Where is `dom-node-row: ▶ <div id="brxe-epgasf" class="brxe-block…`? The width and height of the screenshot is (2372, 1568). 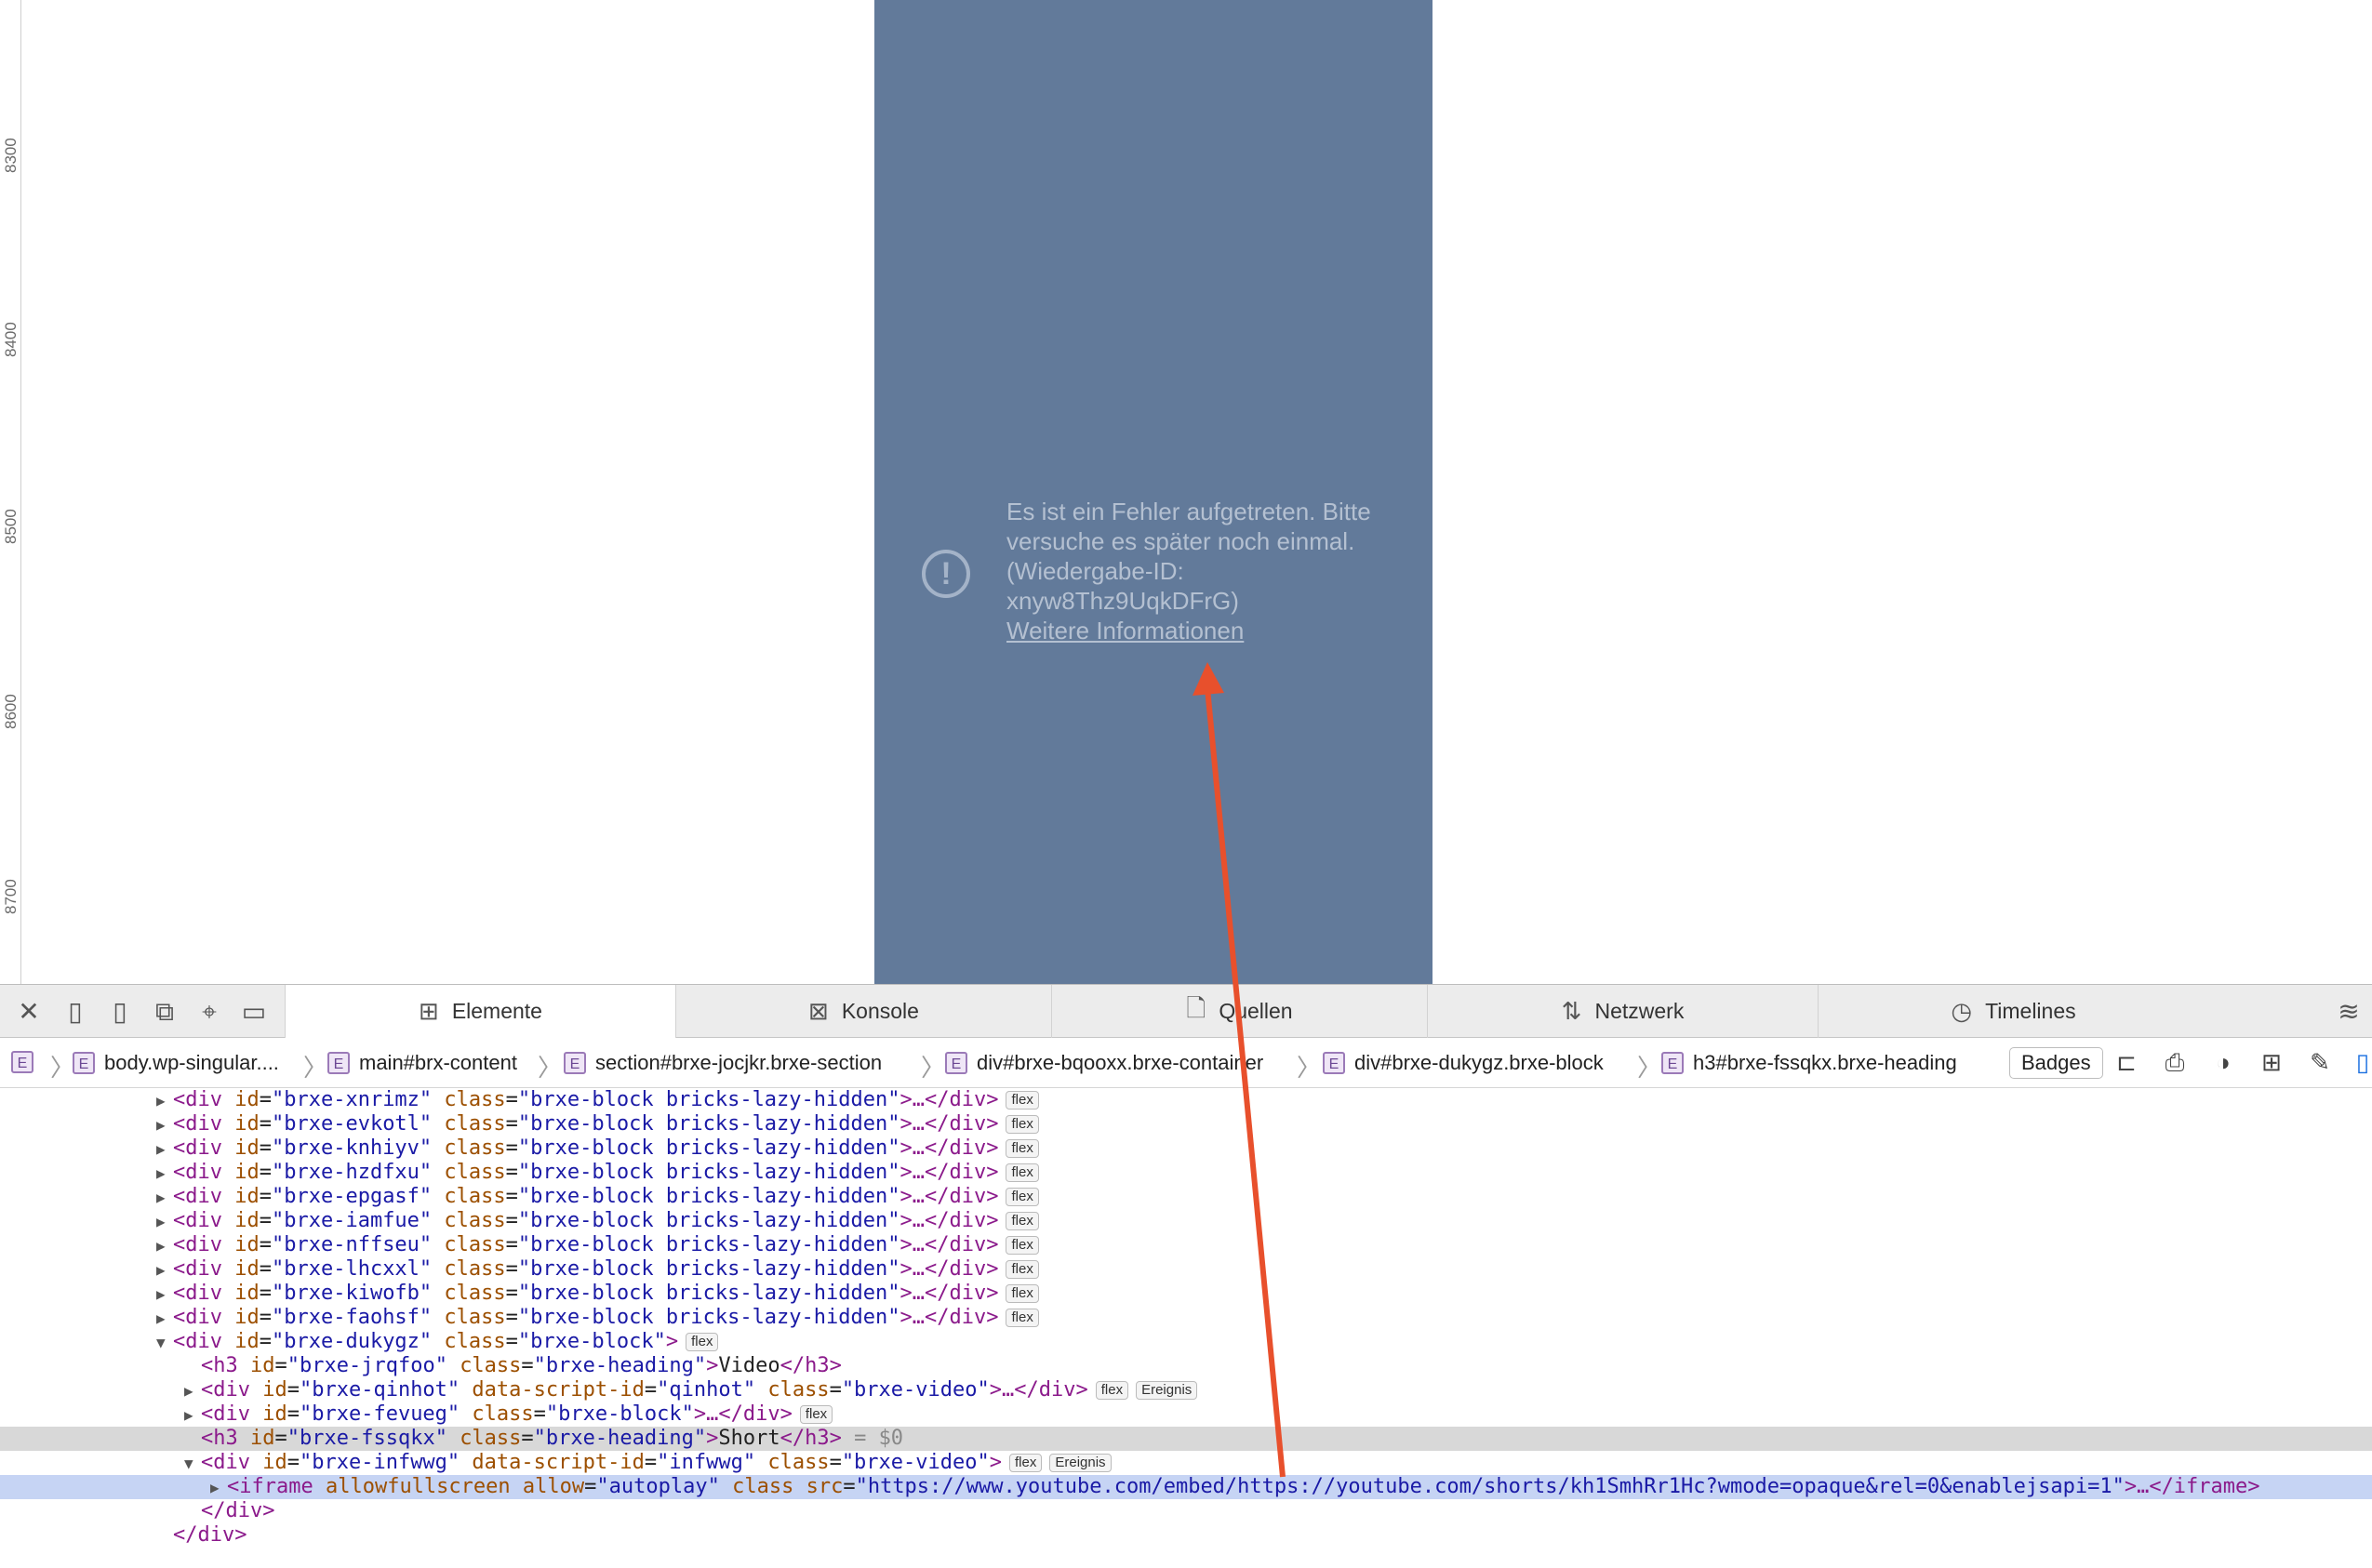 dom-node-row: ▶ <div id="brxe-epgasf" class="brxe-block… is located at coordinates (1186, 1197).